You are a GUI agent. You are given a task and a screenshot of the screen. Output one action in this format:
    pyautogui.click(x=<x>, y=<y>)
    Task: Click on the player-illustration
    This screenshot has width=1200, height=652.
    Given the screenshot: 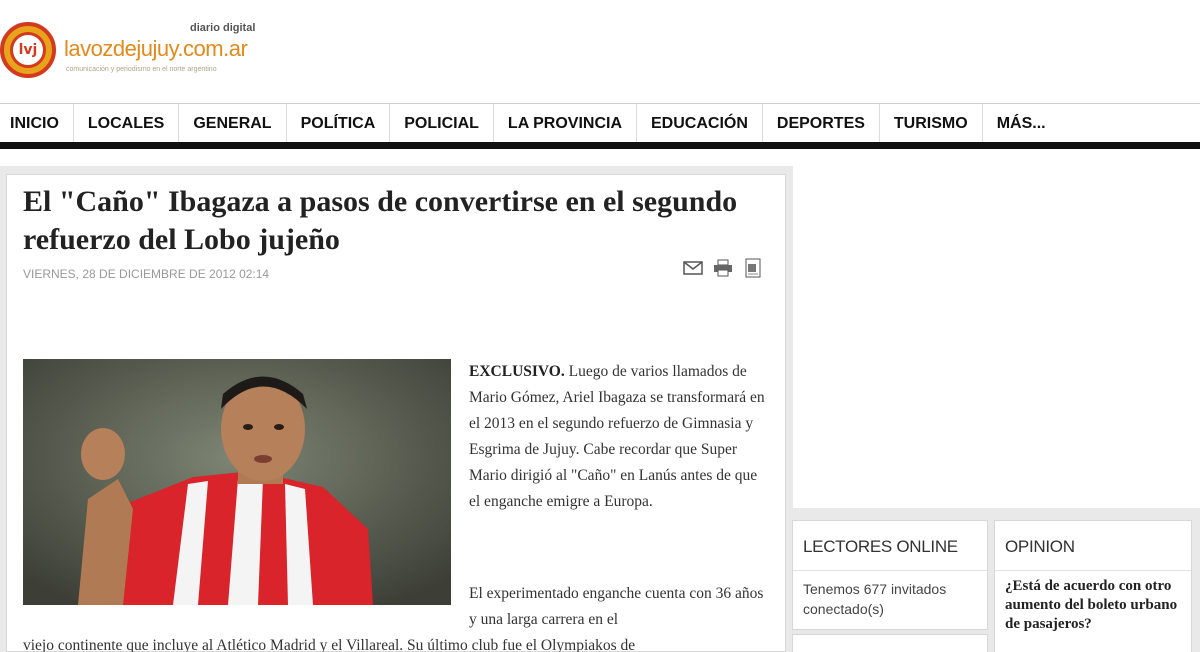 What is the action you would take?
    pyautogui.click(x=237, y=482)
    